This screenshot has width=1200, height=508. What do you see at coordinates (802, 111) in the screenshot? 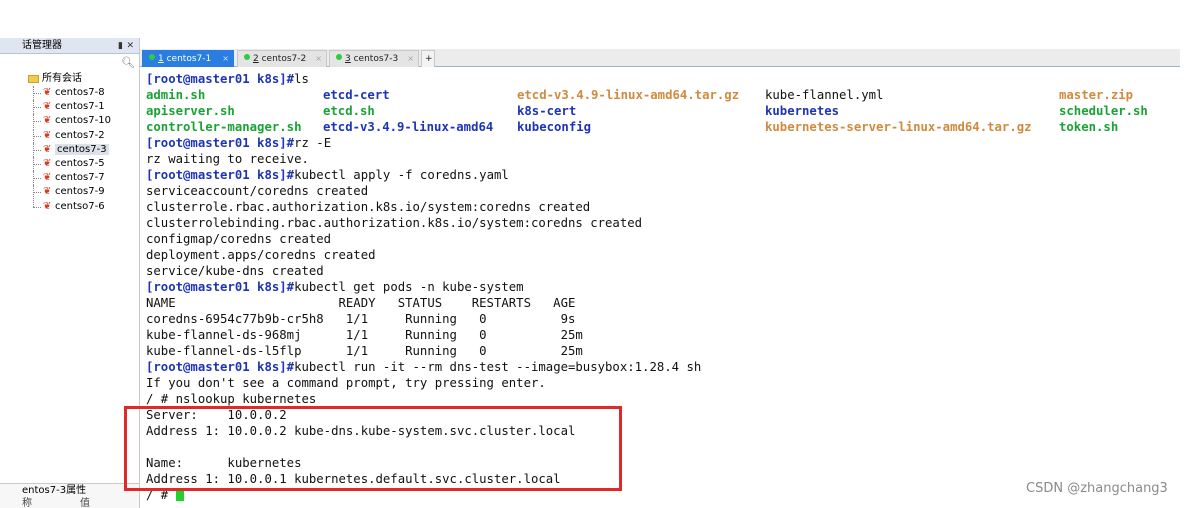
I see `file-entry: kubernetes` at bounding box center [802, 111].